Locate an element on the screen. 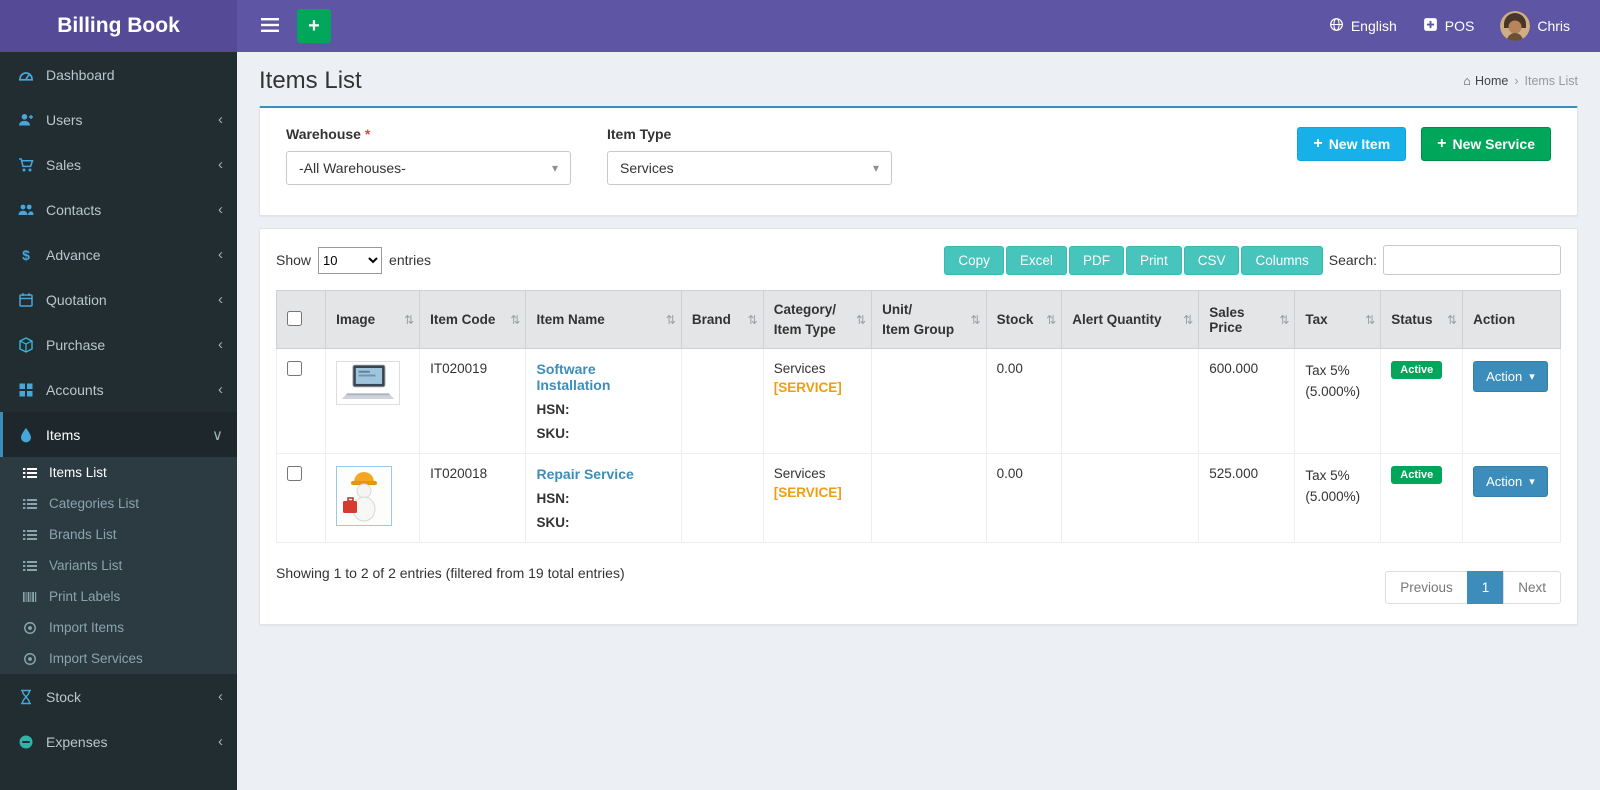  sidebar-item-stock: Stock ‹ is located at coordinates (118, 696).